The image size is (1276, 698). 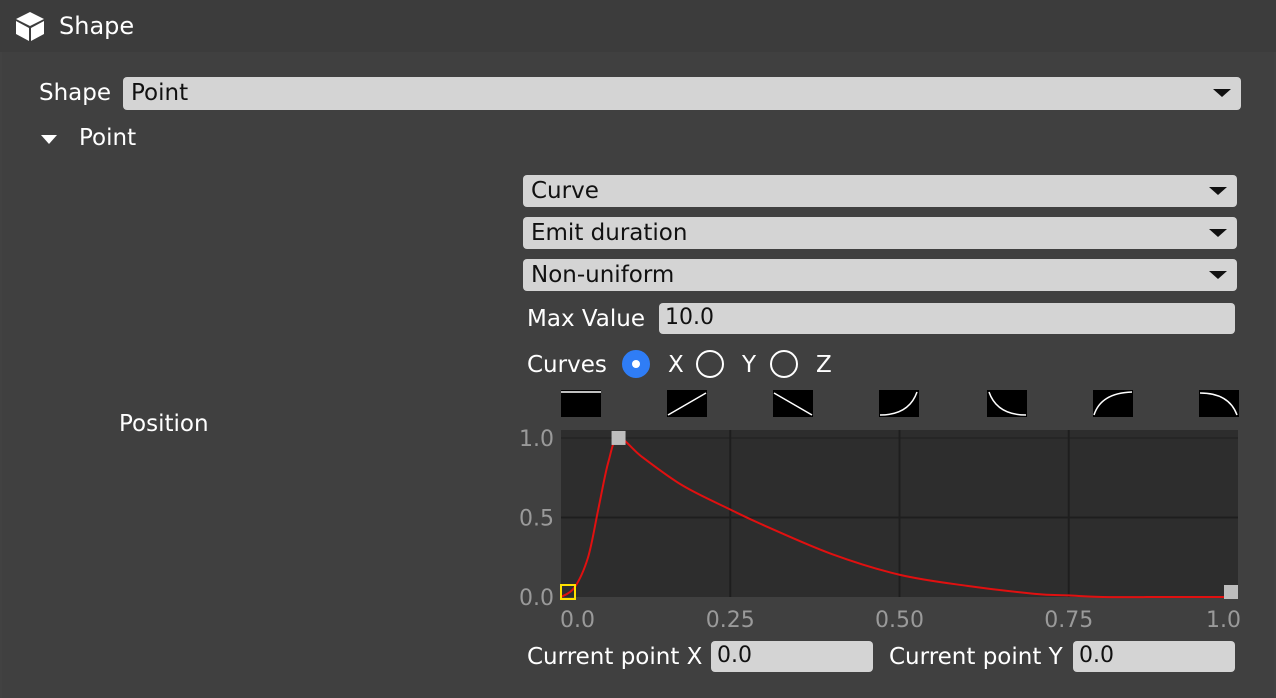 What do you see at coordinates (108, 138) in the screenshot?
I see `point-section-label: Point` at bounding box center [108, 138].